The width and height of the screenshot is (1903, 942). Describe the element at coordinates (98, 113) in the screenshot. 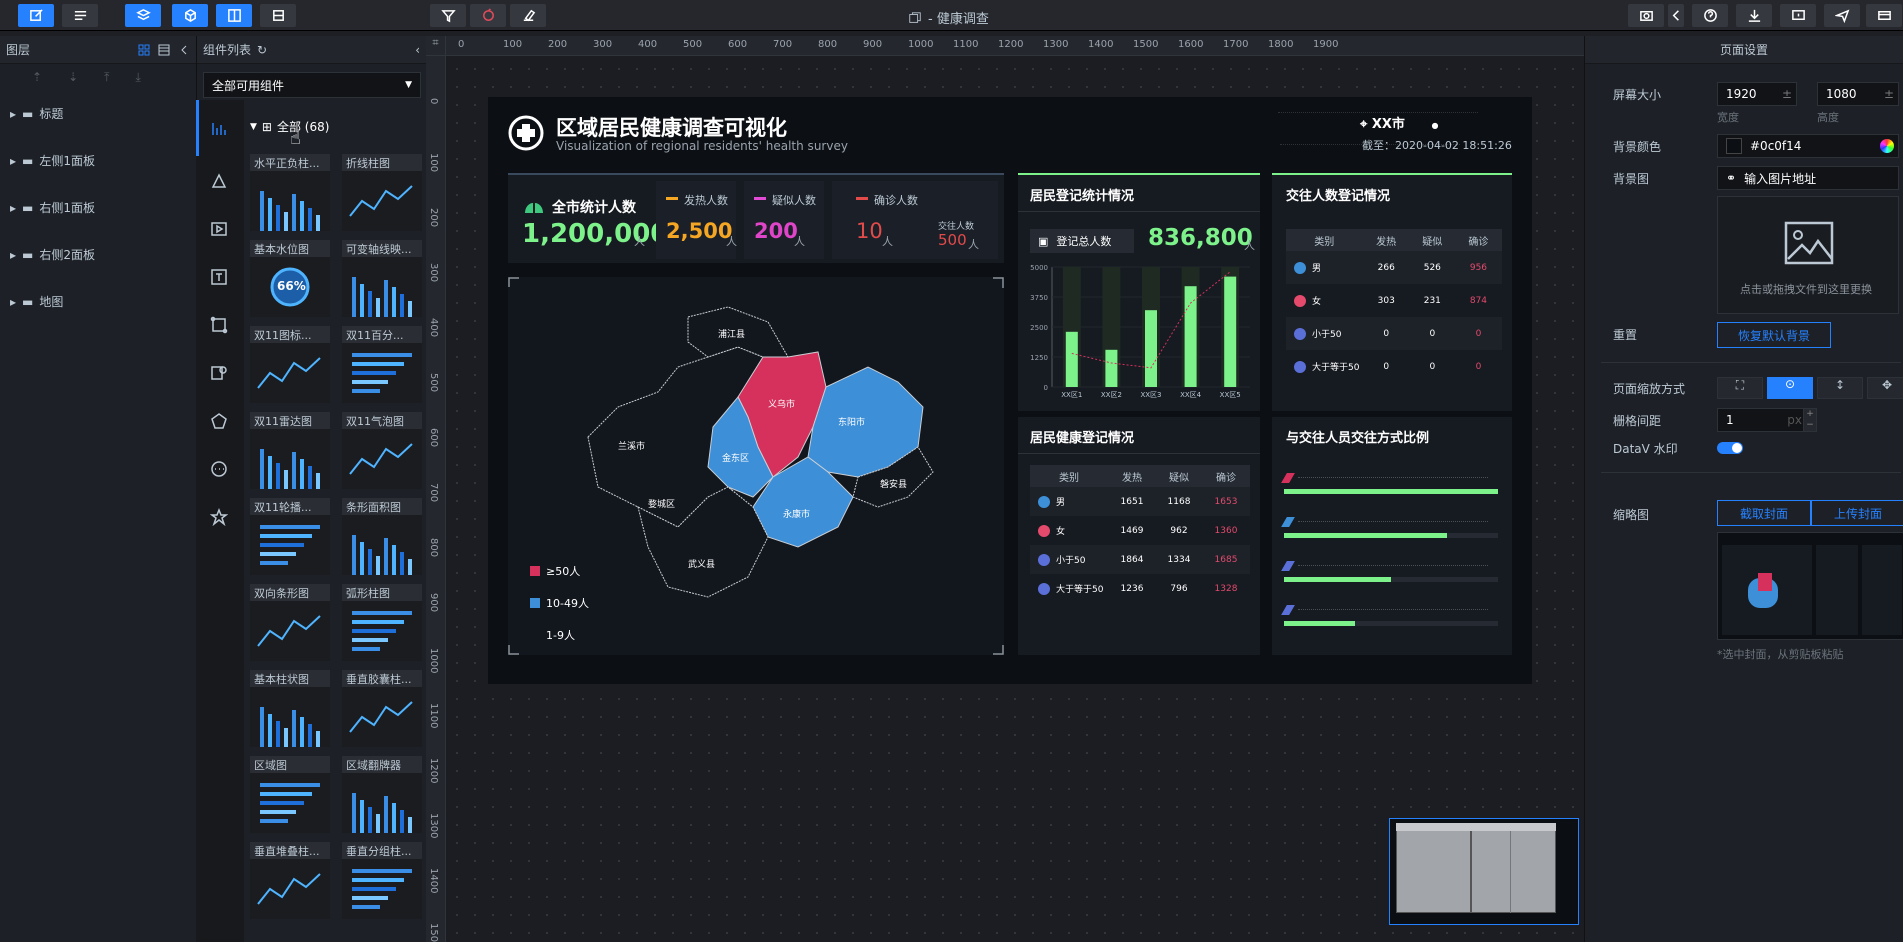

I see `layer-item: ▸ ▬ 标题` at that location.